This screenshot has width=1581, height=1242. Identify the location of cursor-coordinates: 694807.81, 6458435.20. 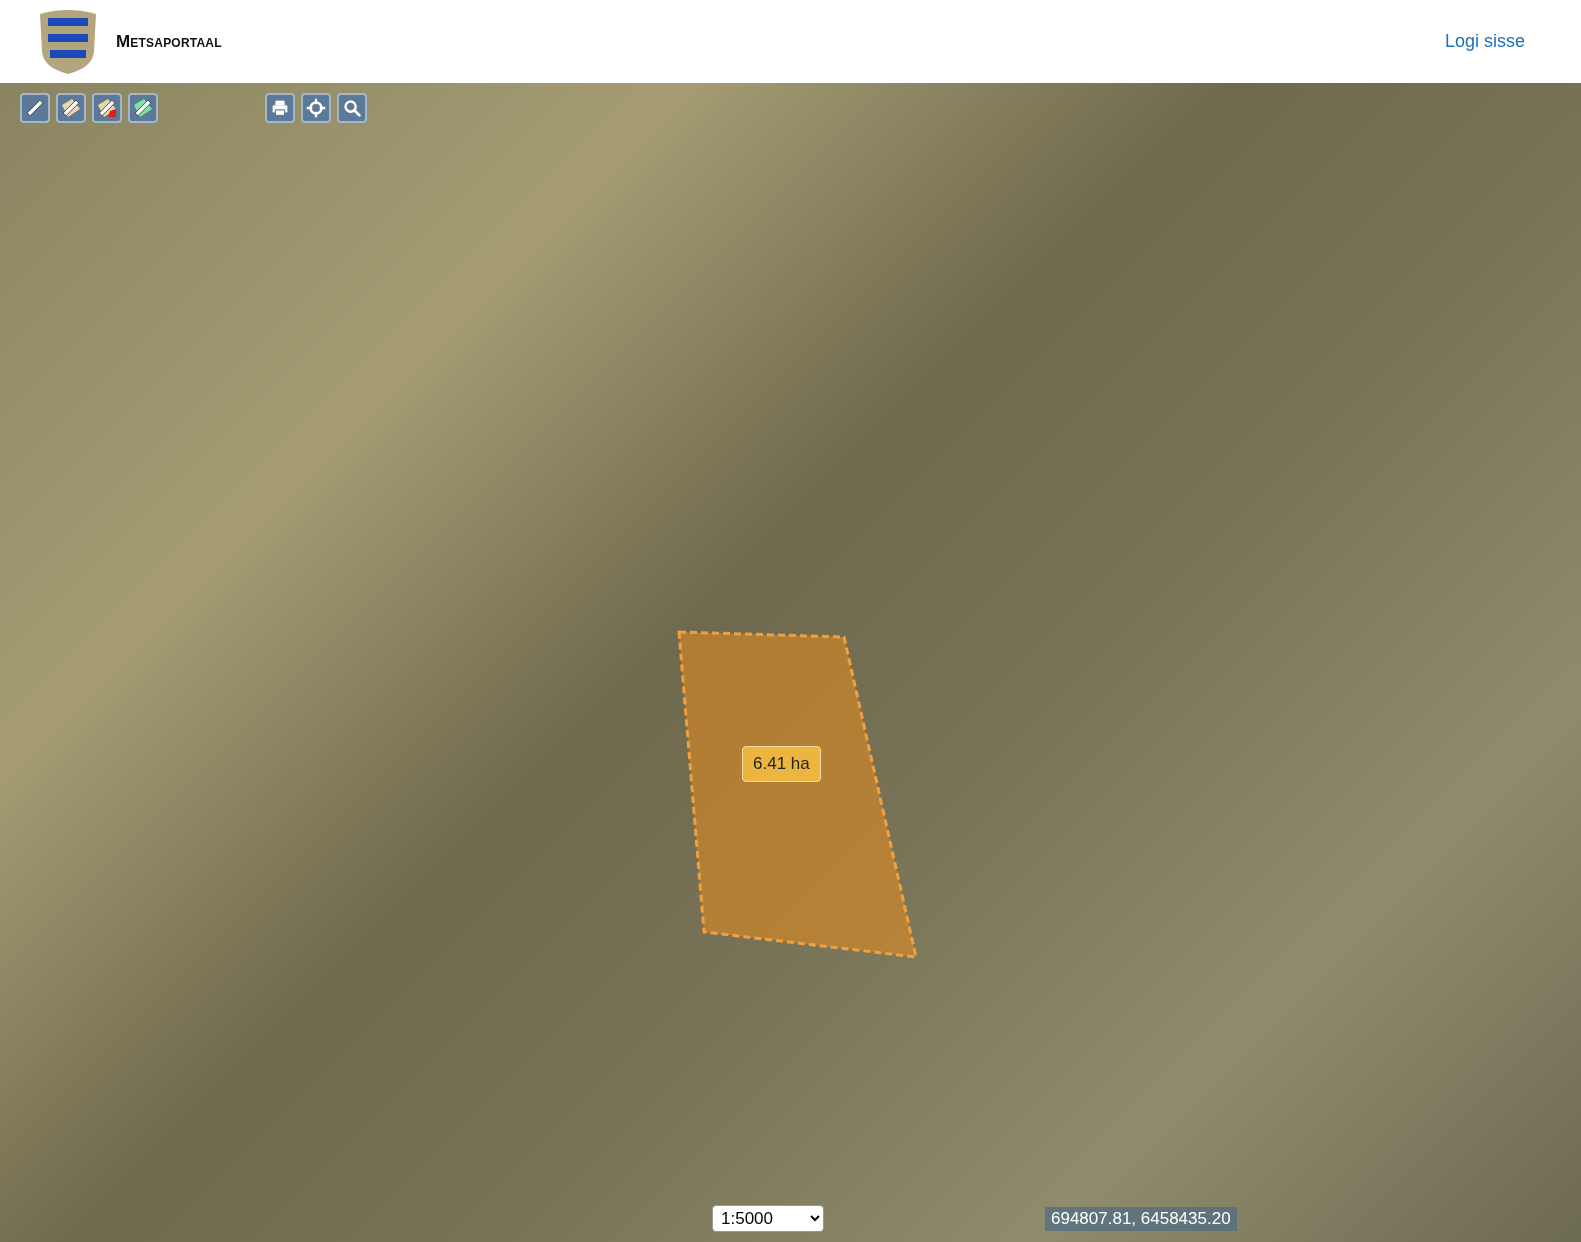
(1141, 1219).